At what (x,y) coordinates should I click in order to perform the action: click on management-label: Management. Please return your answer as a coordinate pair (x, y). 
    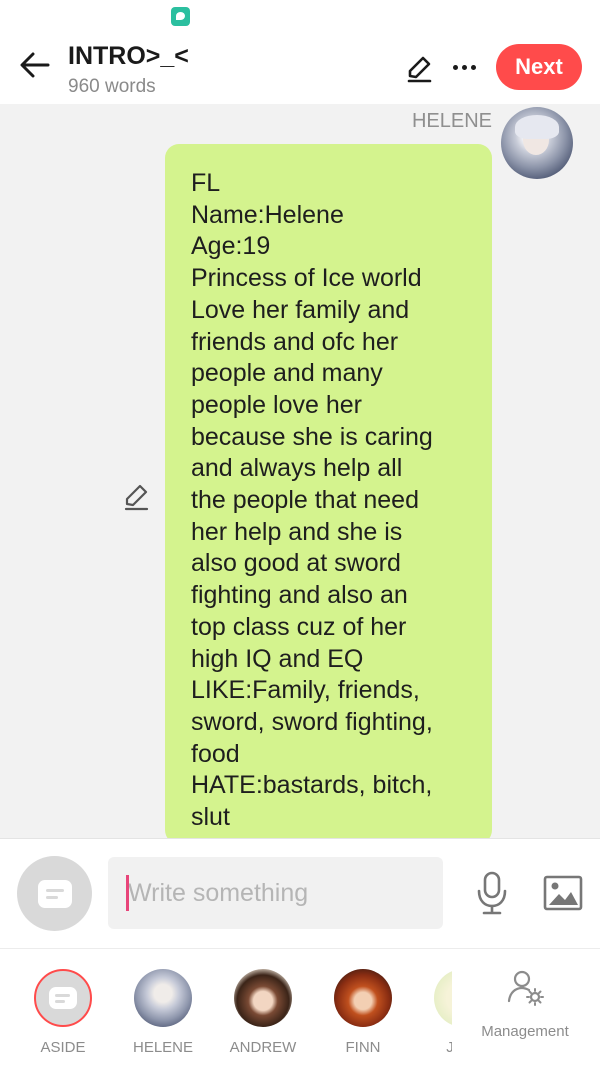
    Looking at the image, I should click on (525, 1031).